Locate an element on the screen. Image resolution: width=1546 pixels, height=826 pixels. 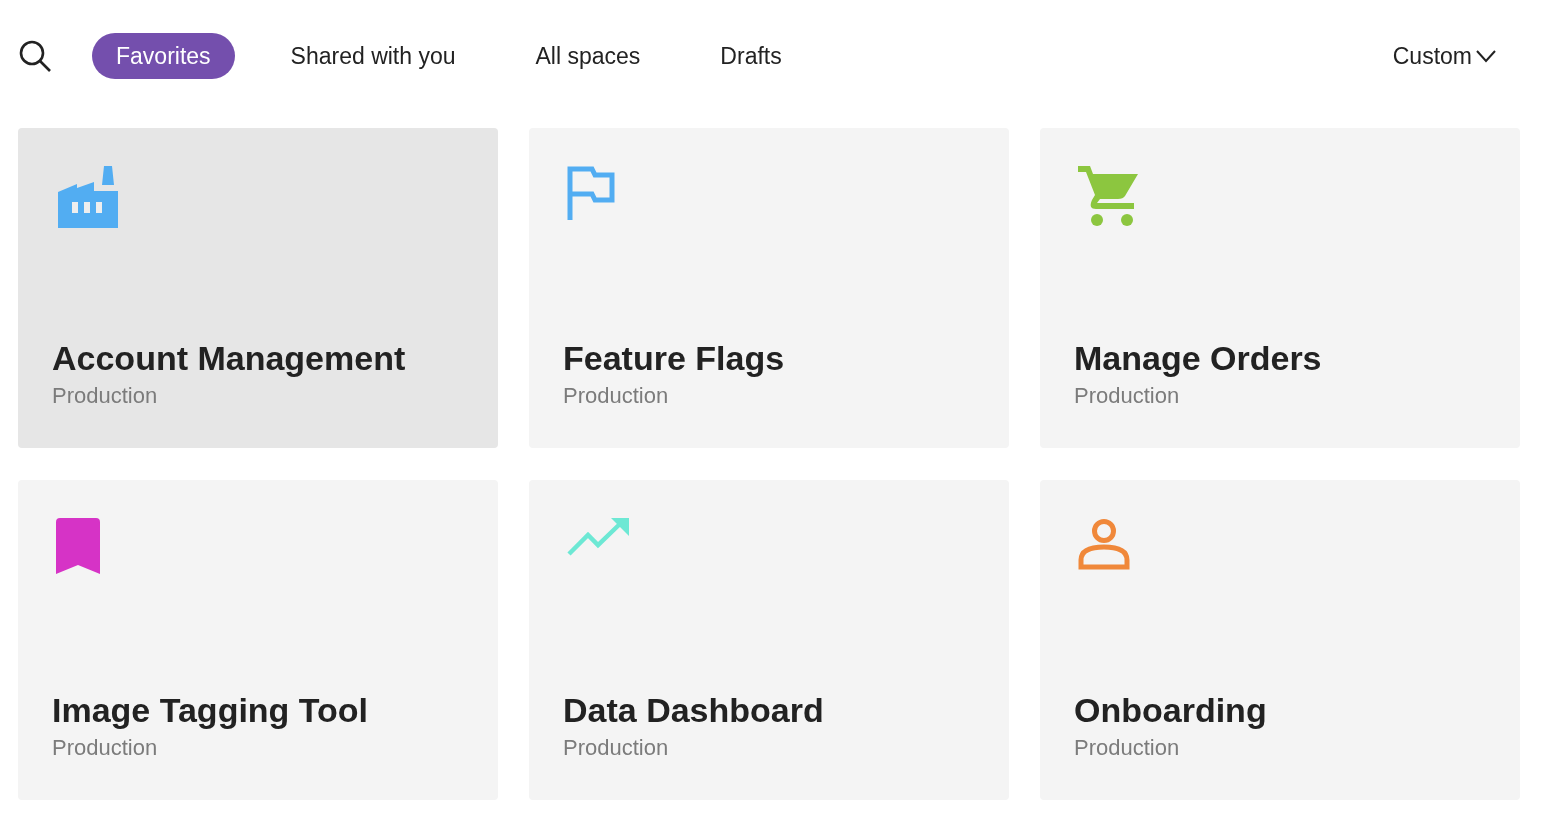
chevron-down-icon is located at coordinates (1486, 56).